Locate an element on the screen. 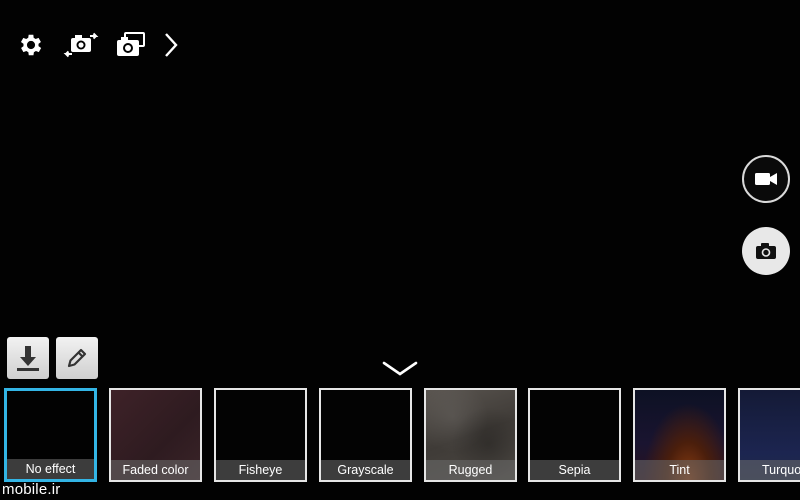 The height and width of the screenshot is (500, 800). watermark: mobile.ir is located at coordinates (31, 489).